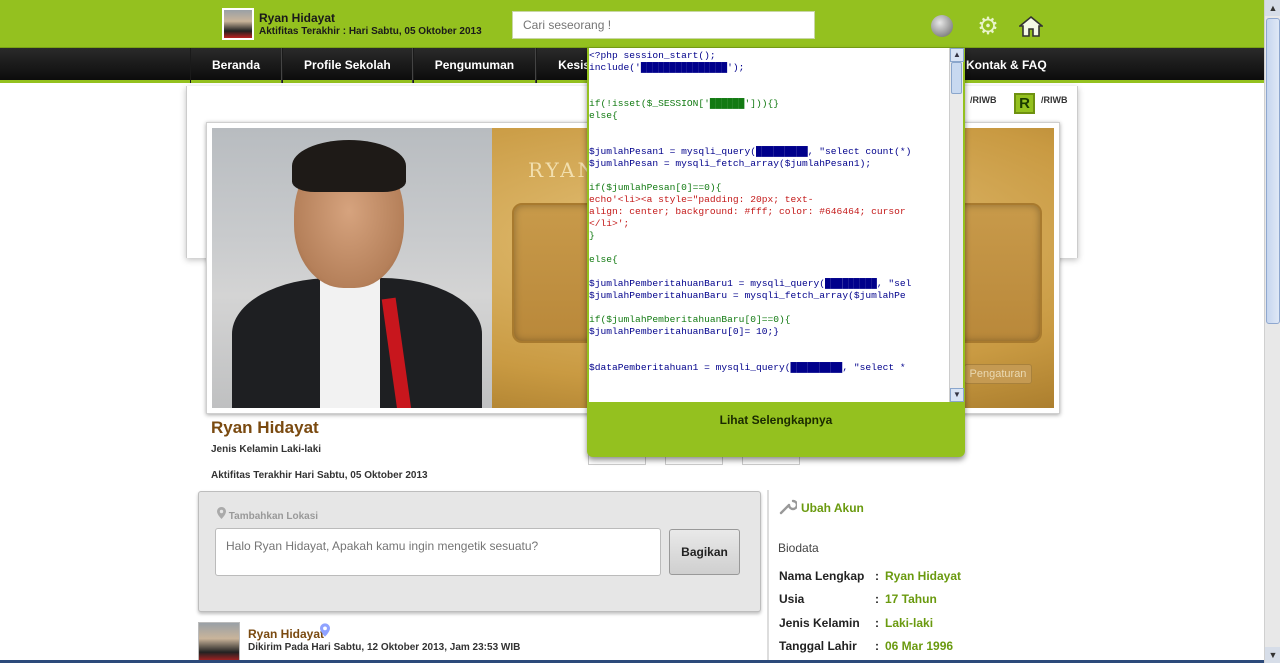 The width and height of the screenshot is (1280, 663). I want to click on home-icon, so click(1031, 26).